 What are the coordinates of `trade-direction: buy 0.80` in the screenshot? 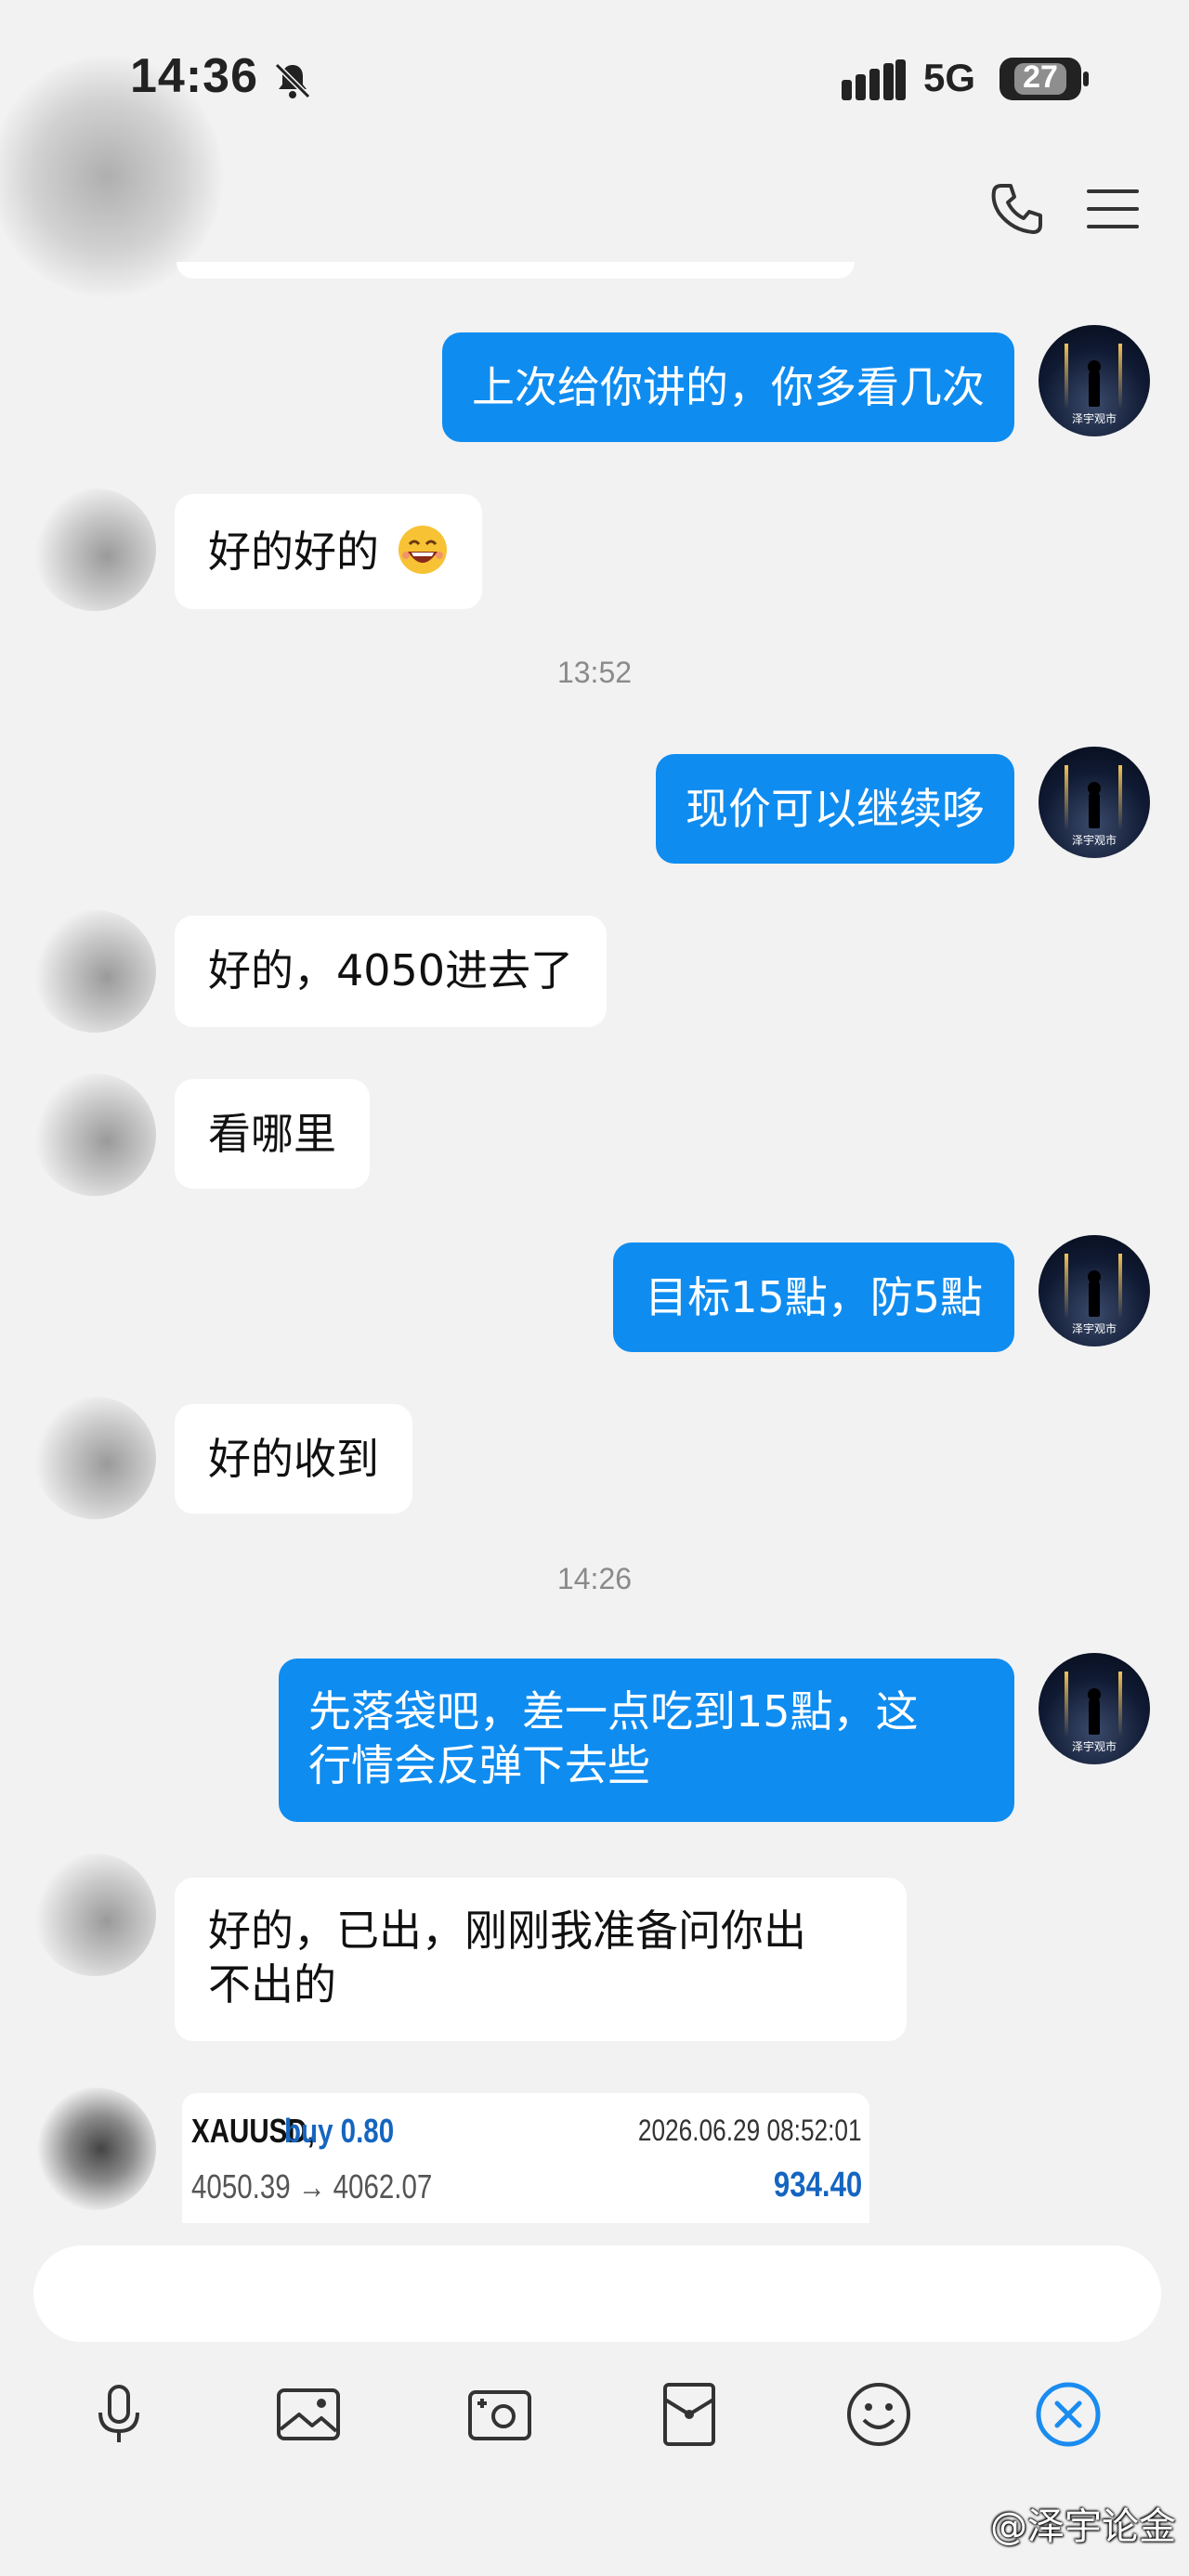 It's located at (339, 2131).